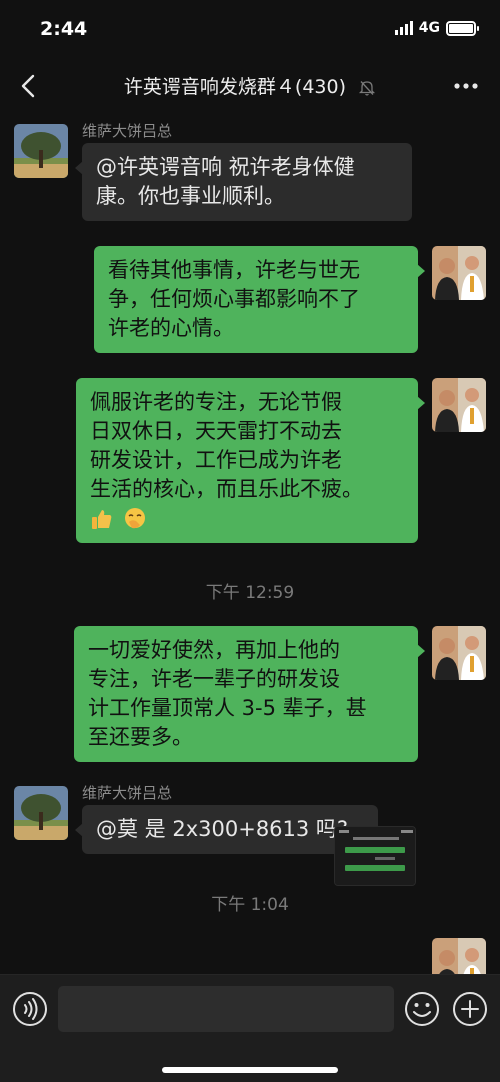 This screenshot has width=500, height=1082. I want to click on bell-off-icon, so click(367, 88).